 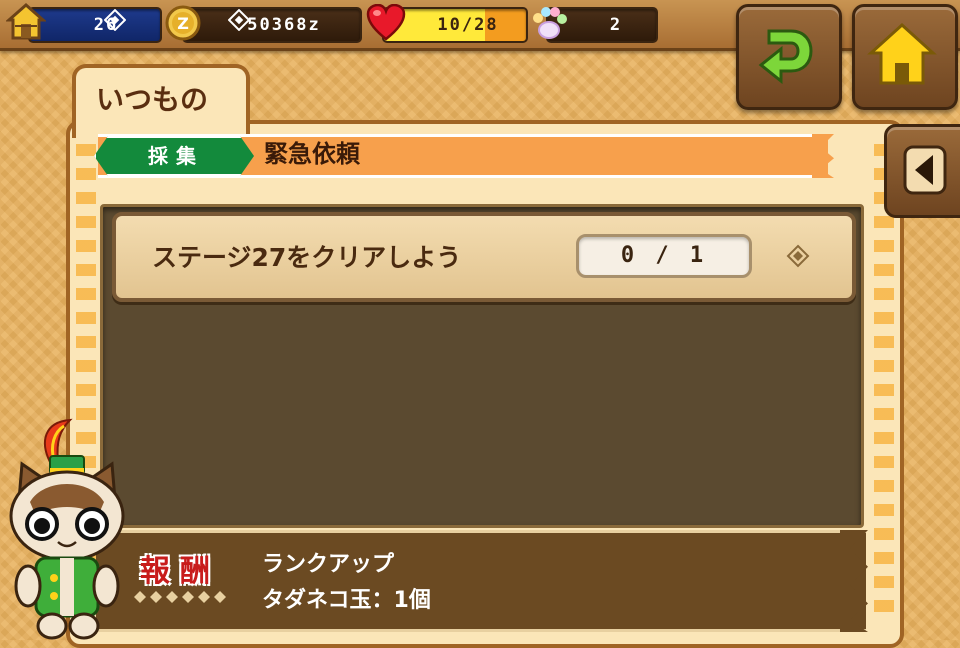 What do you see at coordinates (785, 57) in the screenshot?
I see `return-arrow-icon` at bounding box center [785, 57].